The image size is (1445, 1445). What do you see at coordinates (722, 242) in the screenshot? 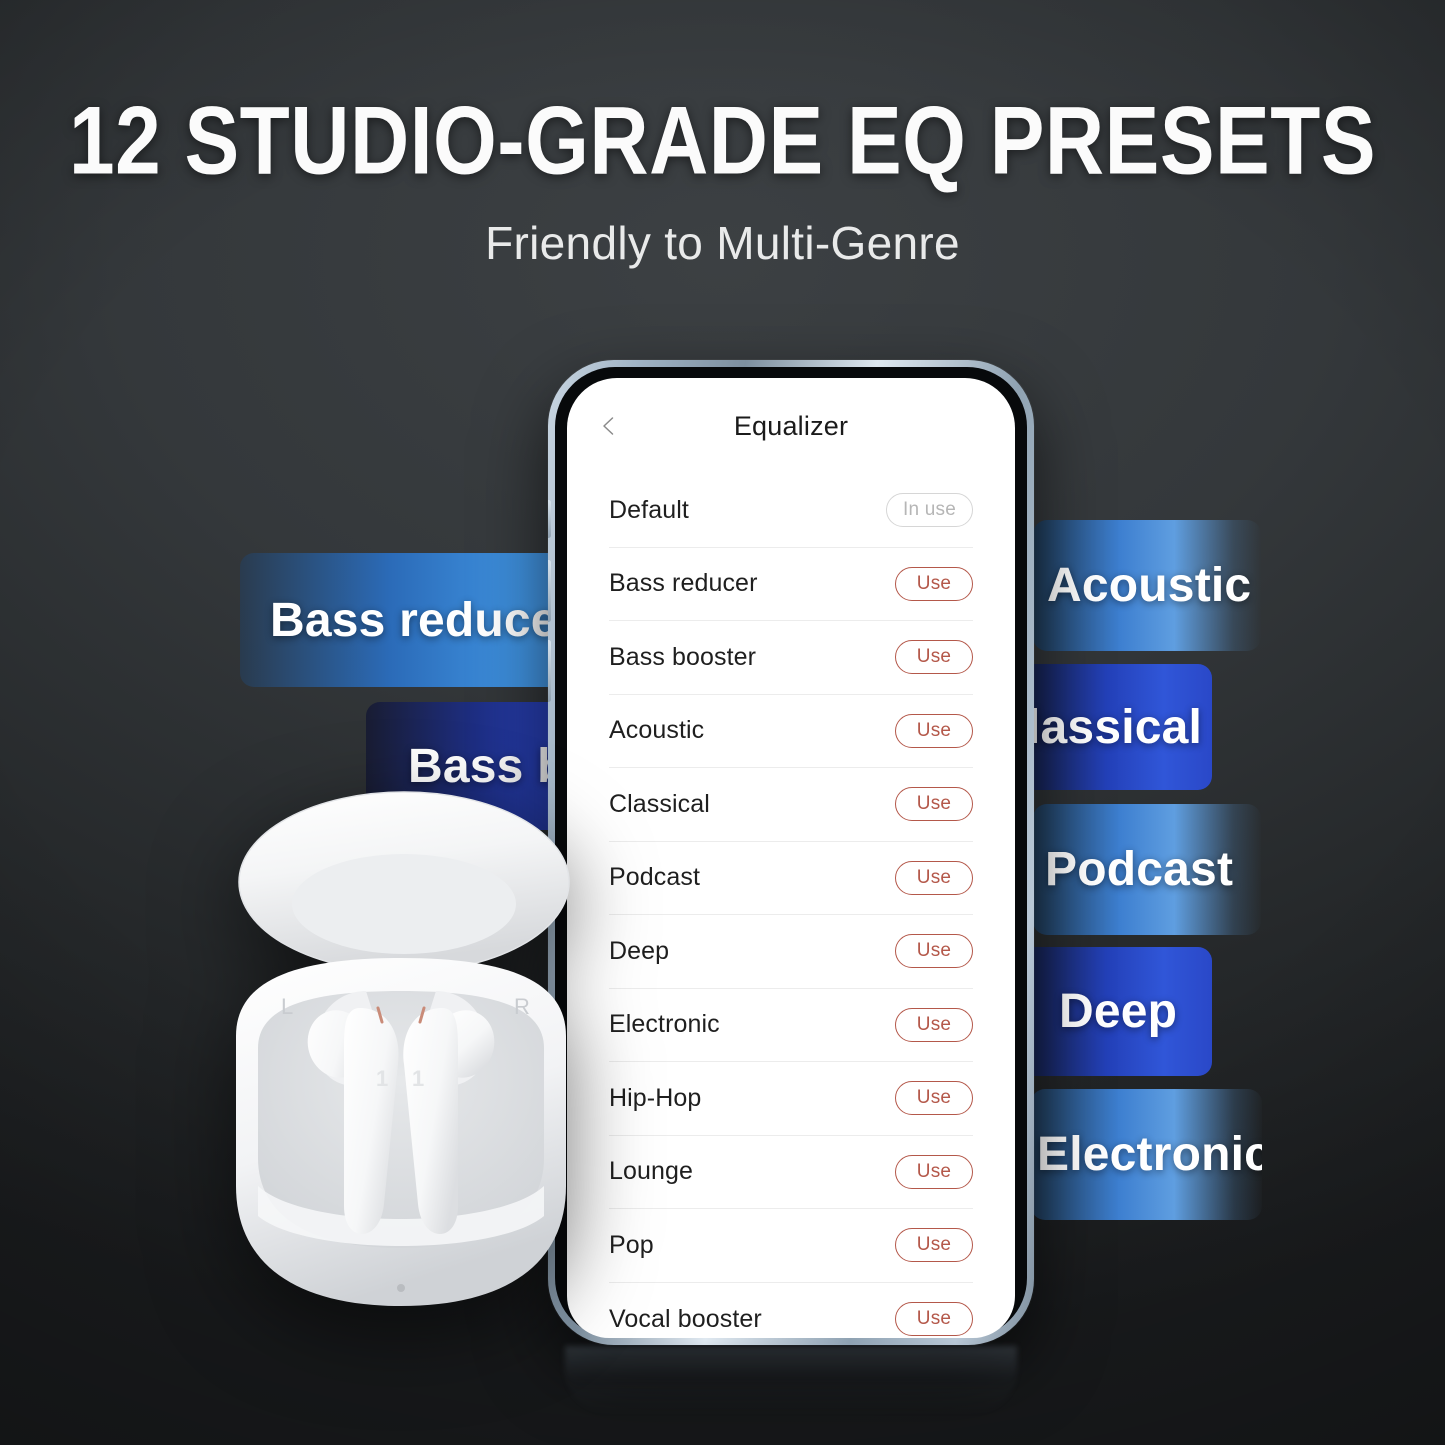
I see `page-subtitle: Friendly to Multi-Genre` at bounding box center [722, 242].